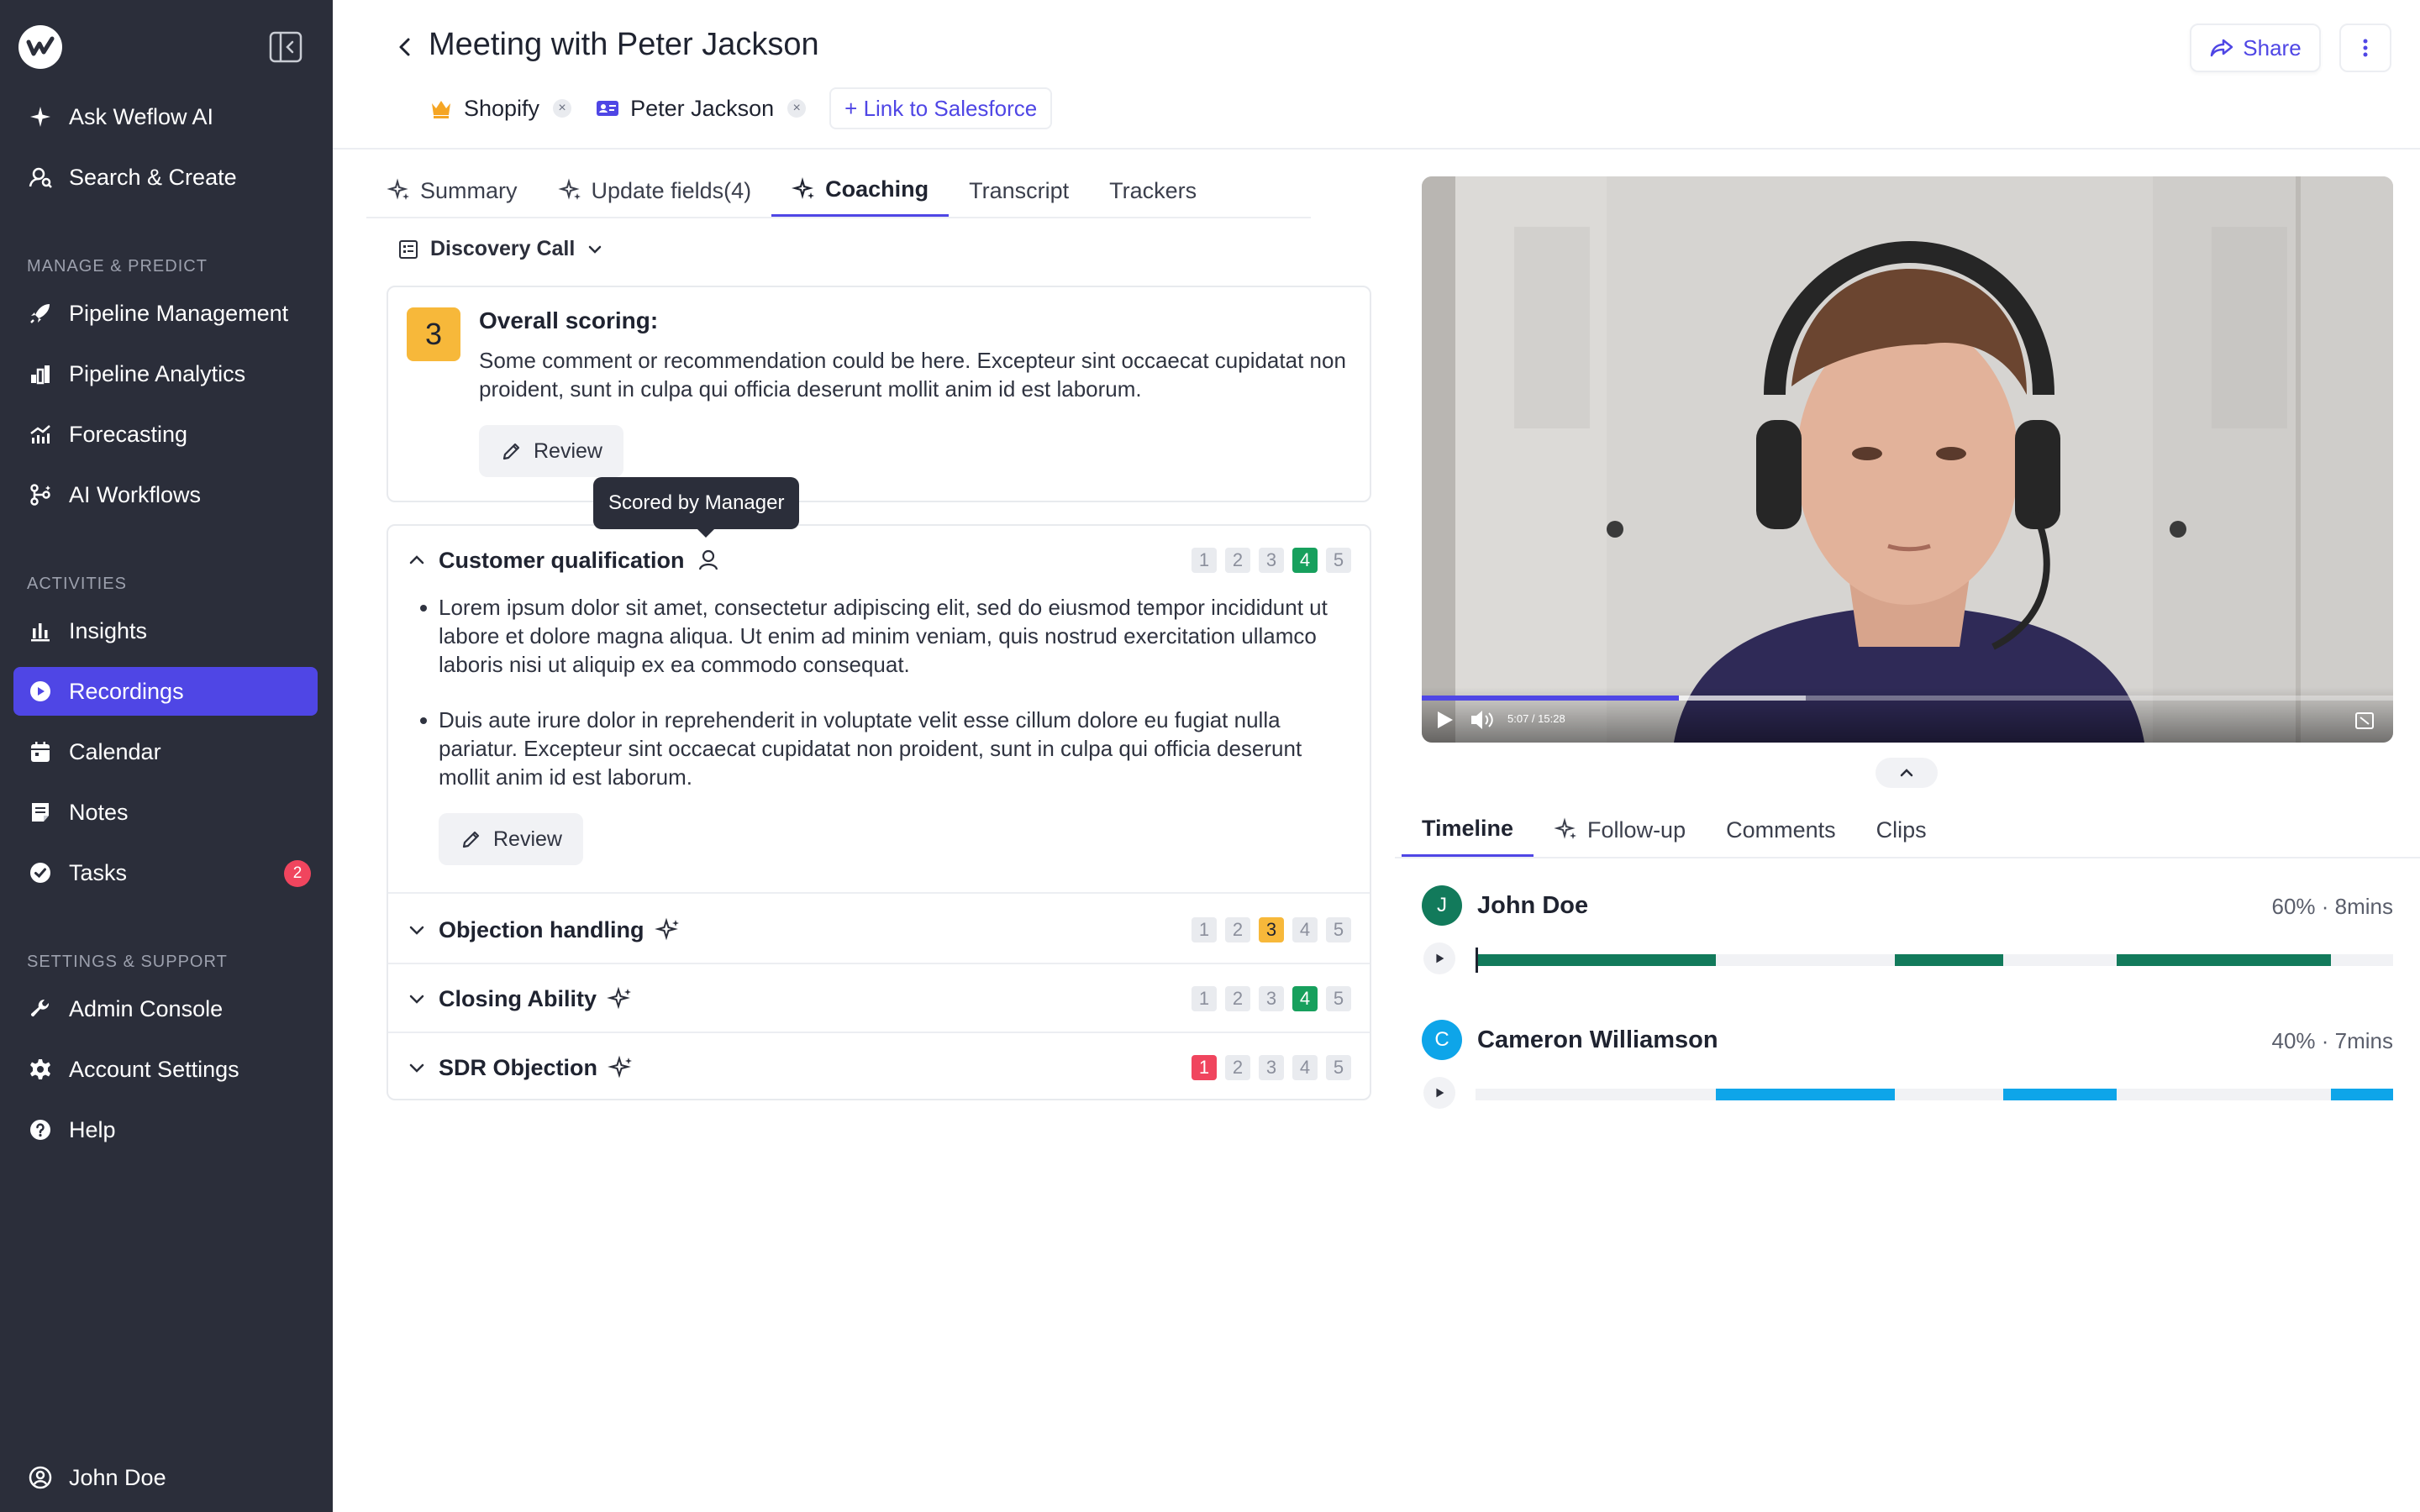 This screenshot has width=2420, height=1512. Describe the element at coordinates (1482, 719) in the screenshot. I see `volume-icon` at that location.